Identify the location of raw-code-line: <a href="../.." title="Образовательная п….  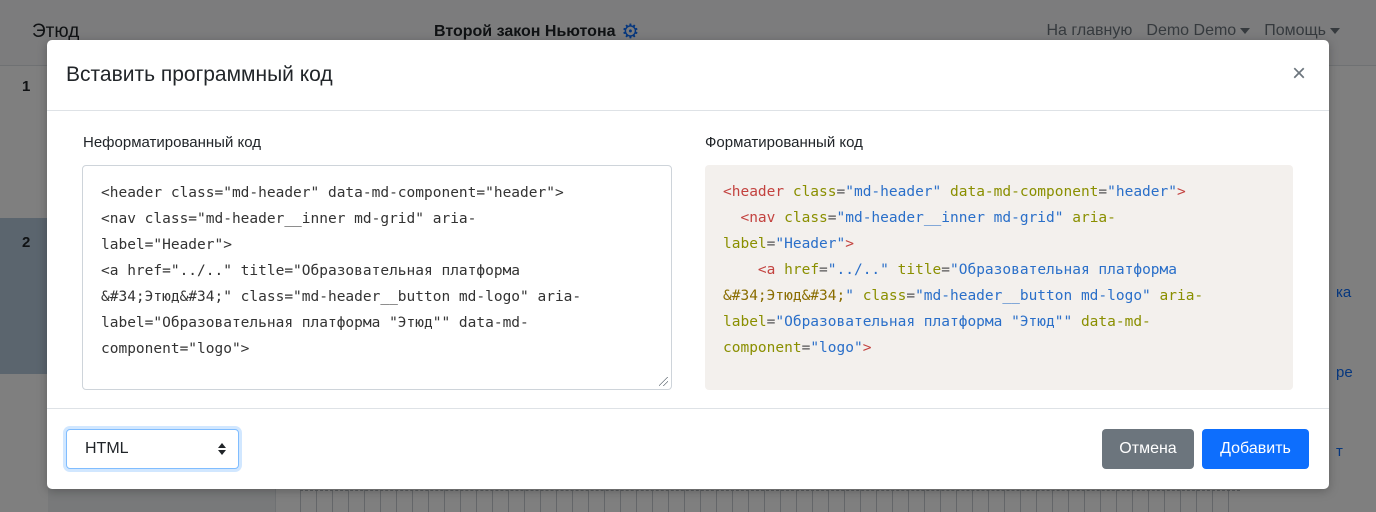
(311, 271).